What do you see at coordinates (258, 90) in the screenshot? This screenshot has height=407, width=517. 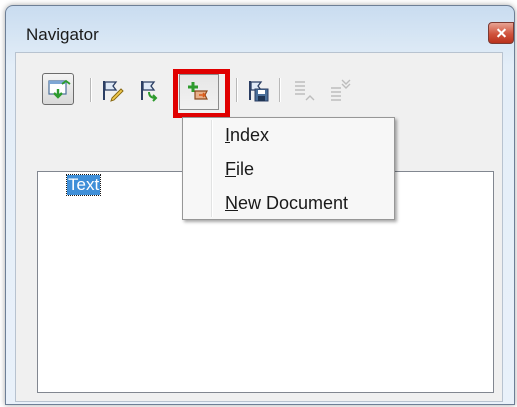 I see `save-as-button` at bounding box center [258, 90].